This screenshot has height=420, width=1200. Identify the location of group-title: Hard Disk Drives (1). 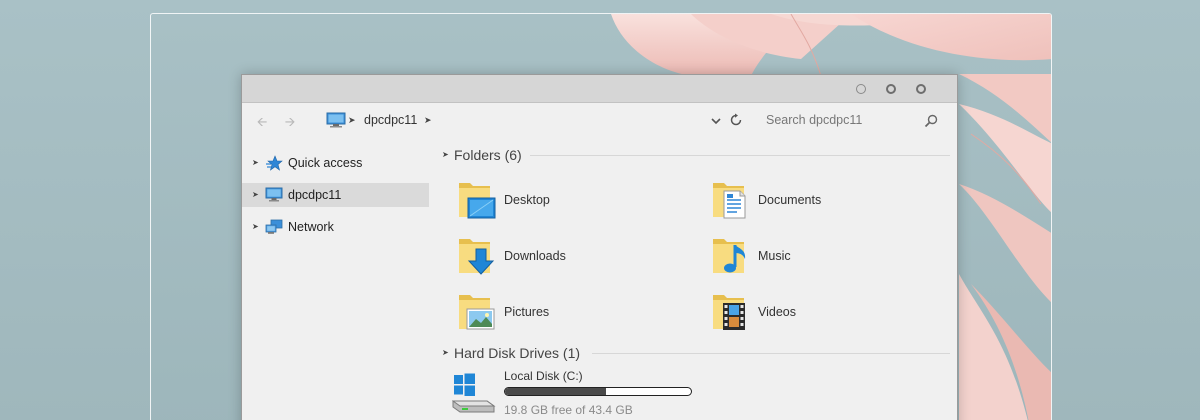
(517, 353).